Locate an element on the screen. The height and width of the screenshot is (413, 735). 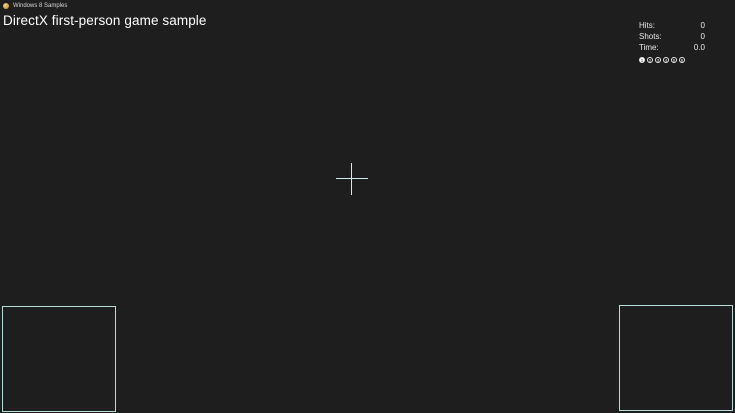
fire-touch-zone is located at coordinates (676, 358).